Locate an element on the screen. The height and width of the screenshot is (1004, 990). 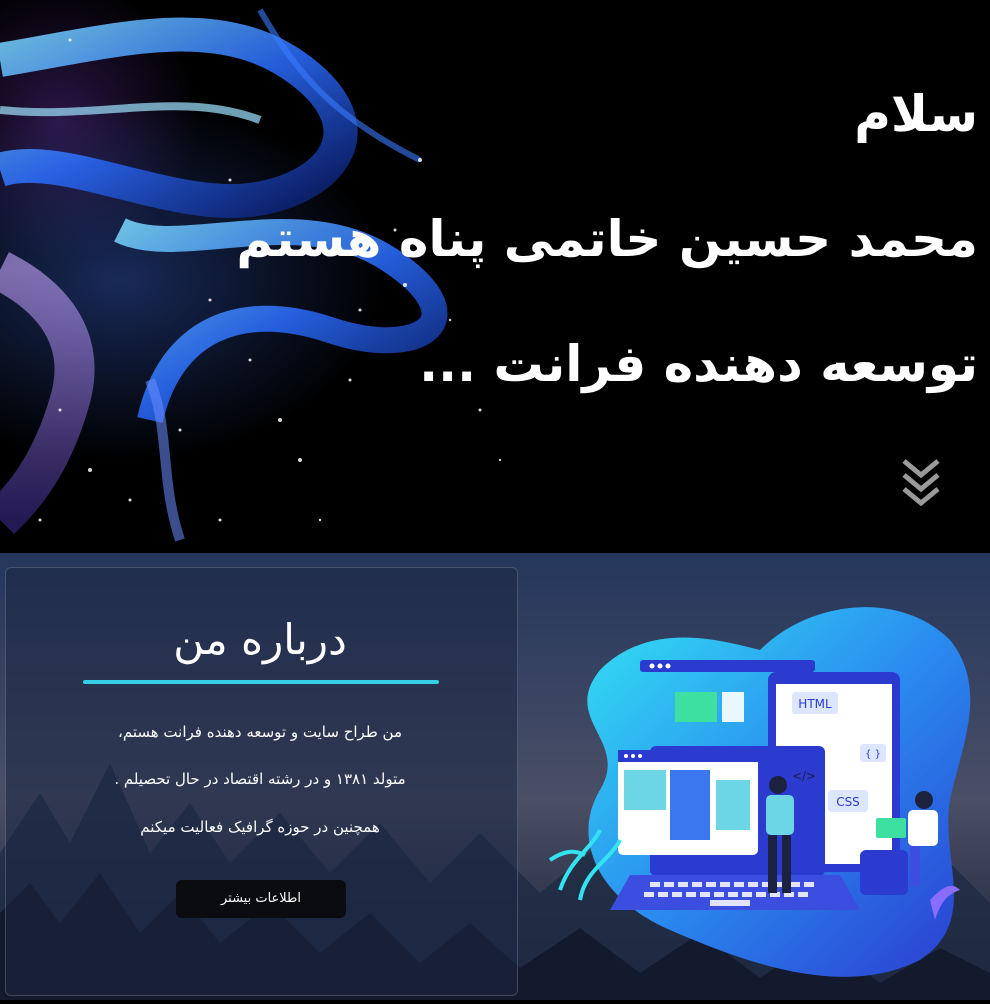
about-text-line: همچنین در حوزه گرافیک فعالیت میکنم is located at coordinates (260, 827).